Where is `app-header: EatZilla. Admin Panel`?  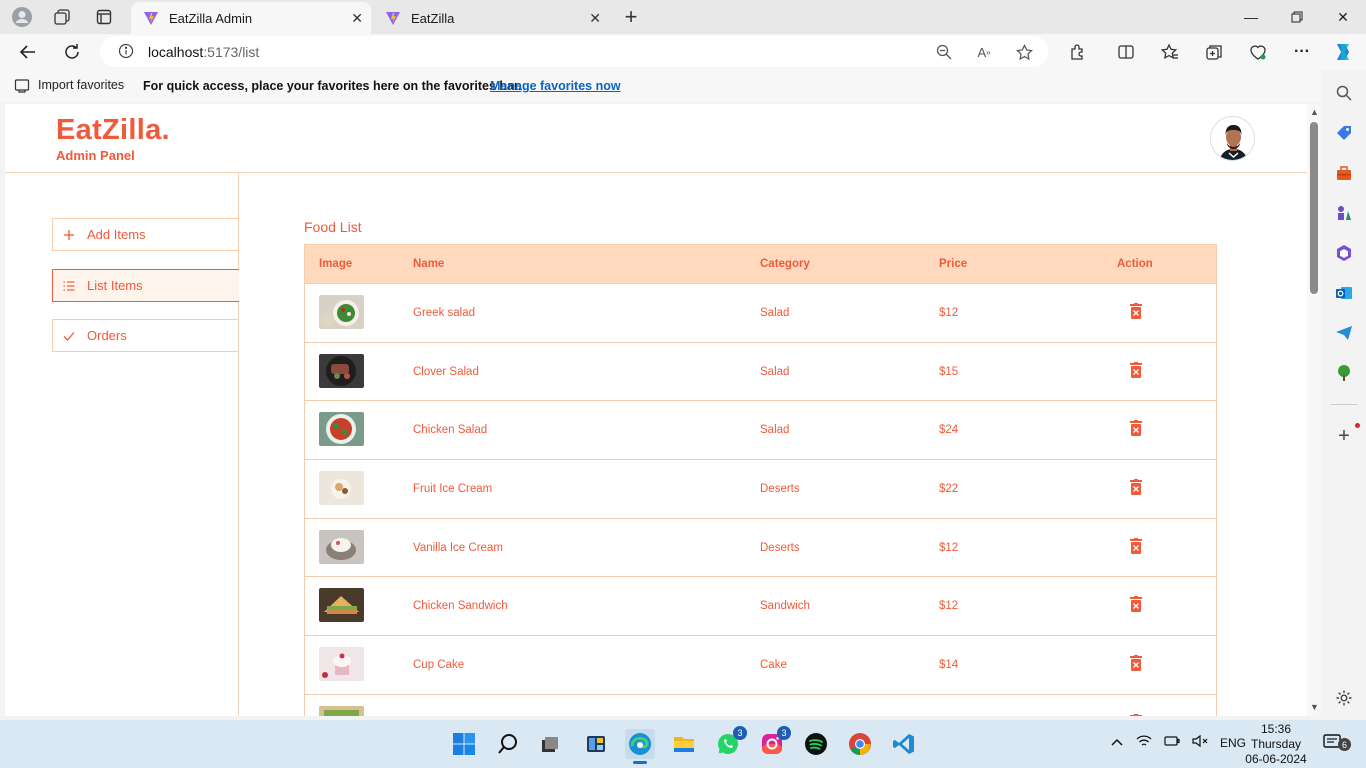 app-header: EatZilla. Admin Panel is located at coordinates (656, 138).